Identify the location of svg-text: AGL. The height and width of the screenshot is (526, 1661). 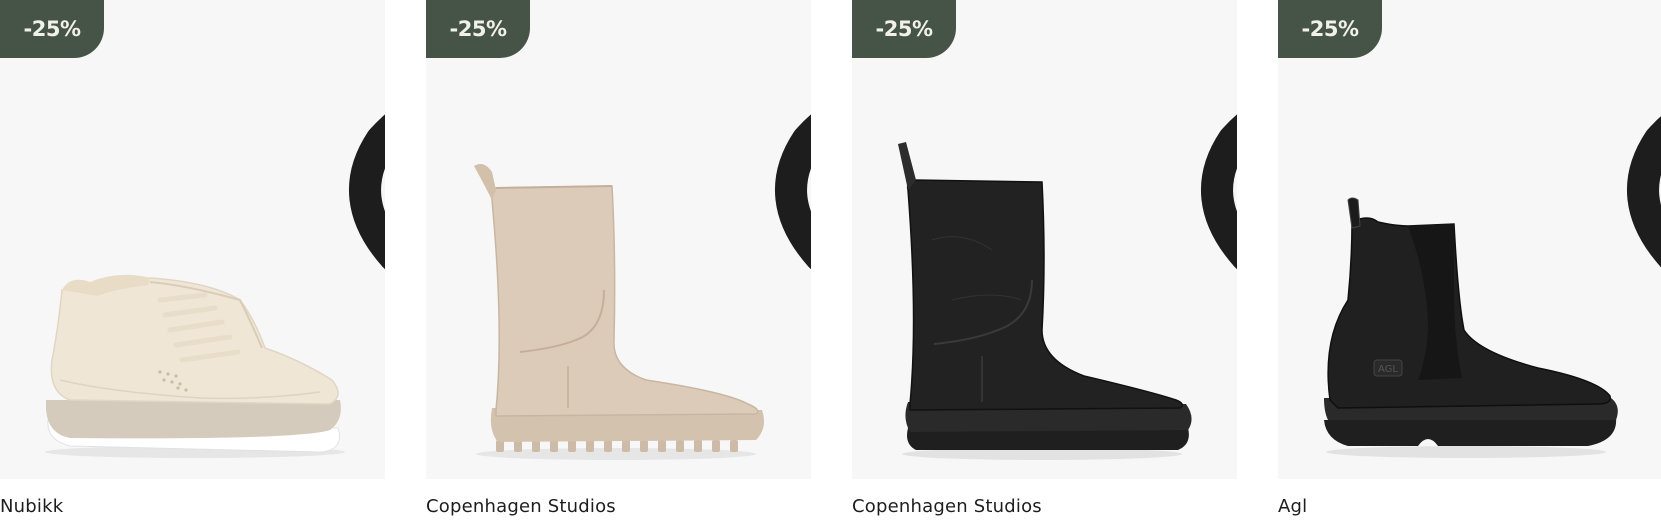
(1388, 369).